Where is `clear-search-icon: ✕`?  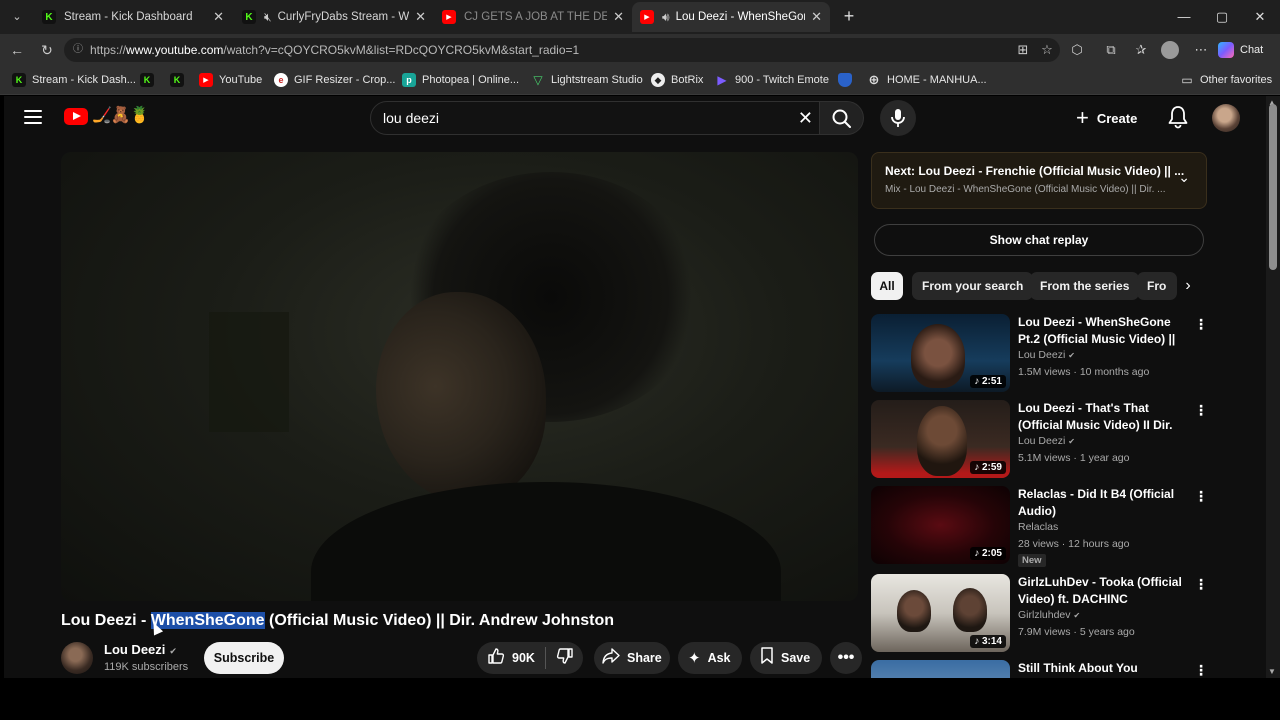 clear-search-icon: ✕ is located at coordinates (805, 118).